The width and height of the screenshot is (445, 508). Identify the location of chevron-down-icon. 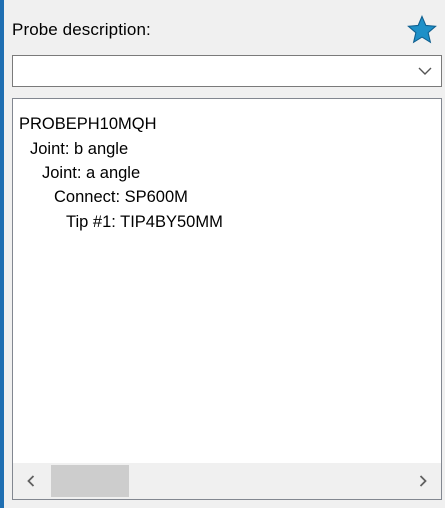
(425, 71).